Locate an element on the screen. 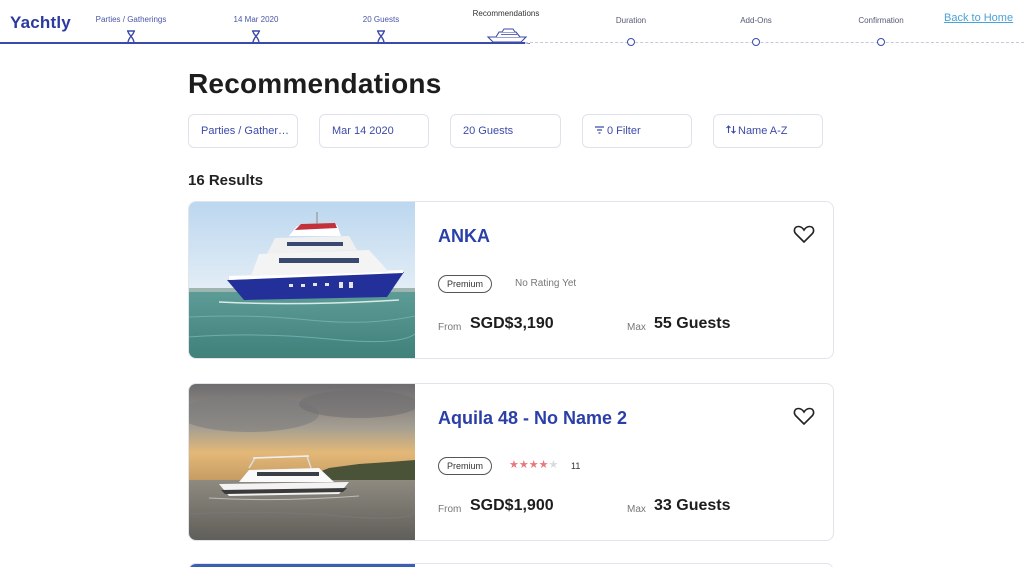  rating-text: No Rating Yet is located at coordinates (546, 283).